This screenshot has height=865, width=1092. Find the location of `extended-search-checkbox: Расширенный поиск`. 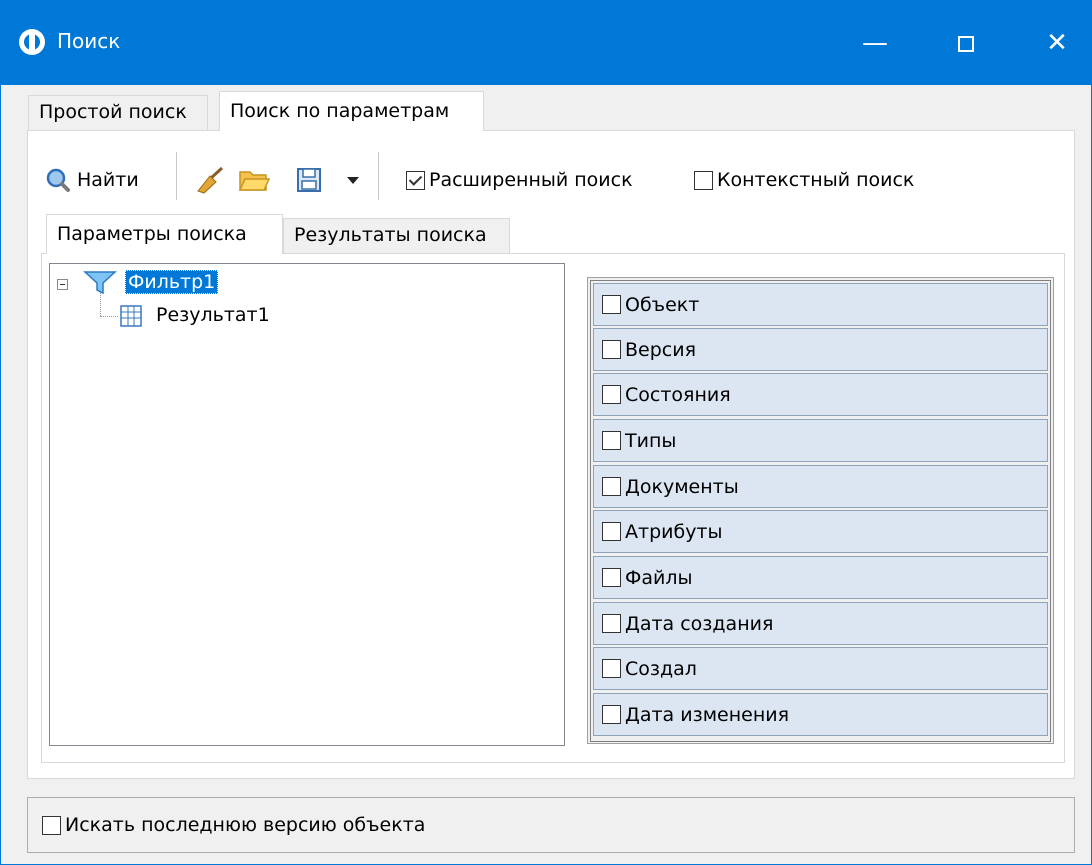

extended-search-checkbox: Расширенный поиск is located at coordinates (519, 180).